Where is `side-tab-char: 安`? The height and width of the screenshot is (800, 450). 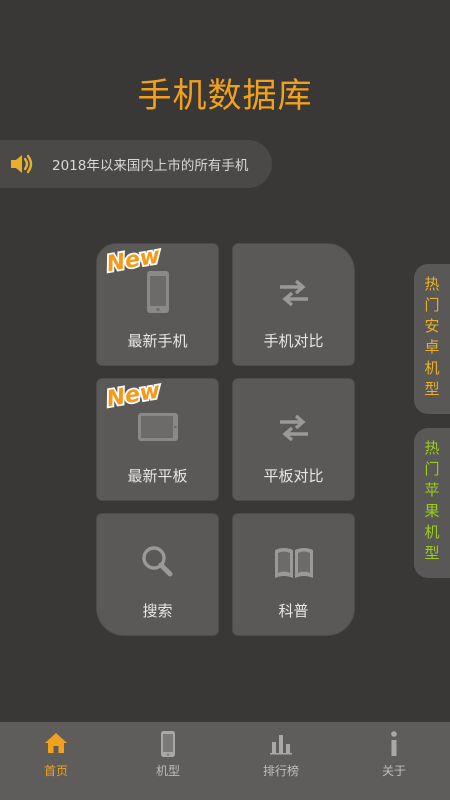 side-tab-char: 安 is located at coordinates (432, 326).